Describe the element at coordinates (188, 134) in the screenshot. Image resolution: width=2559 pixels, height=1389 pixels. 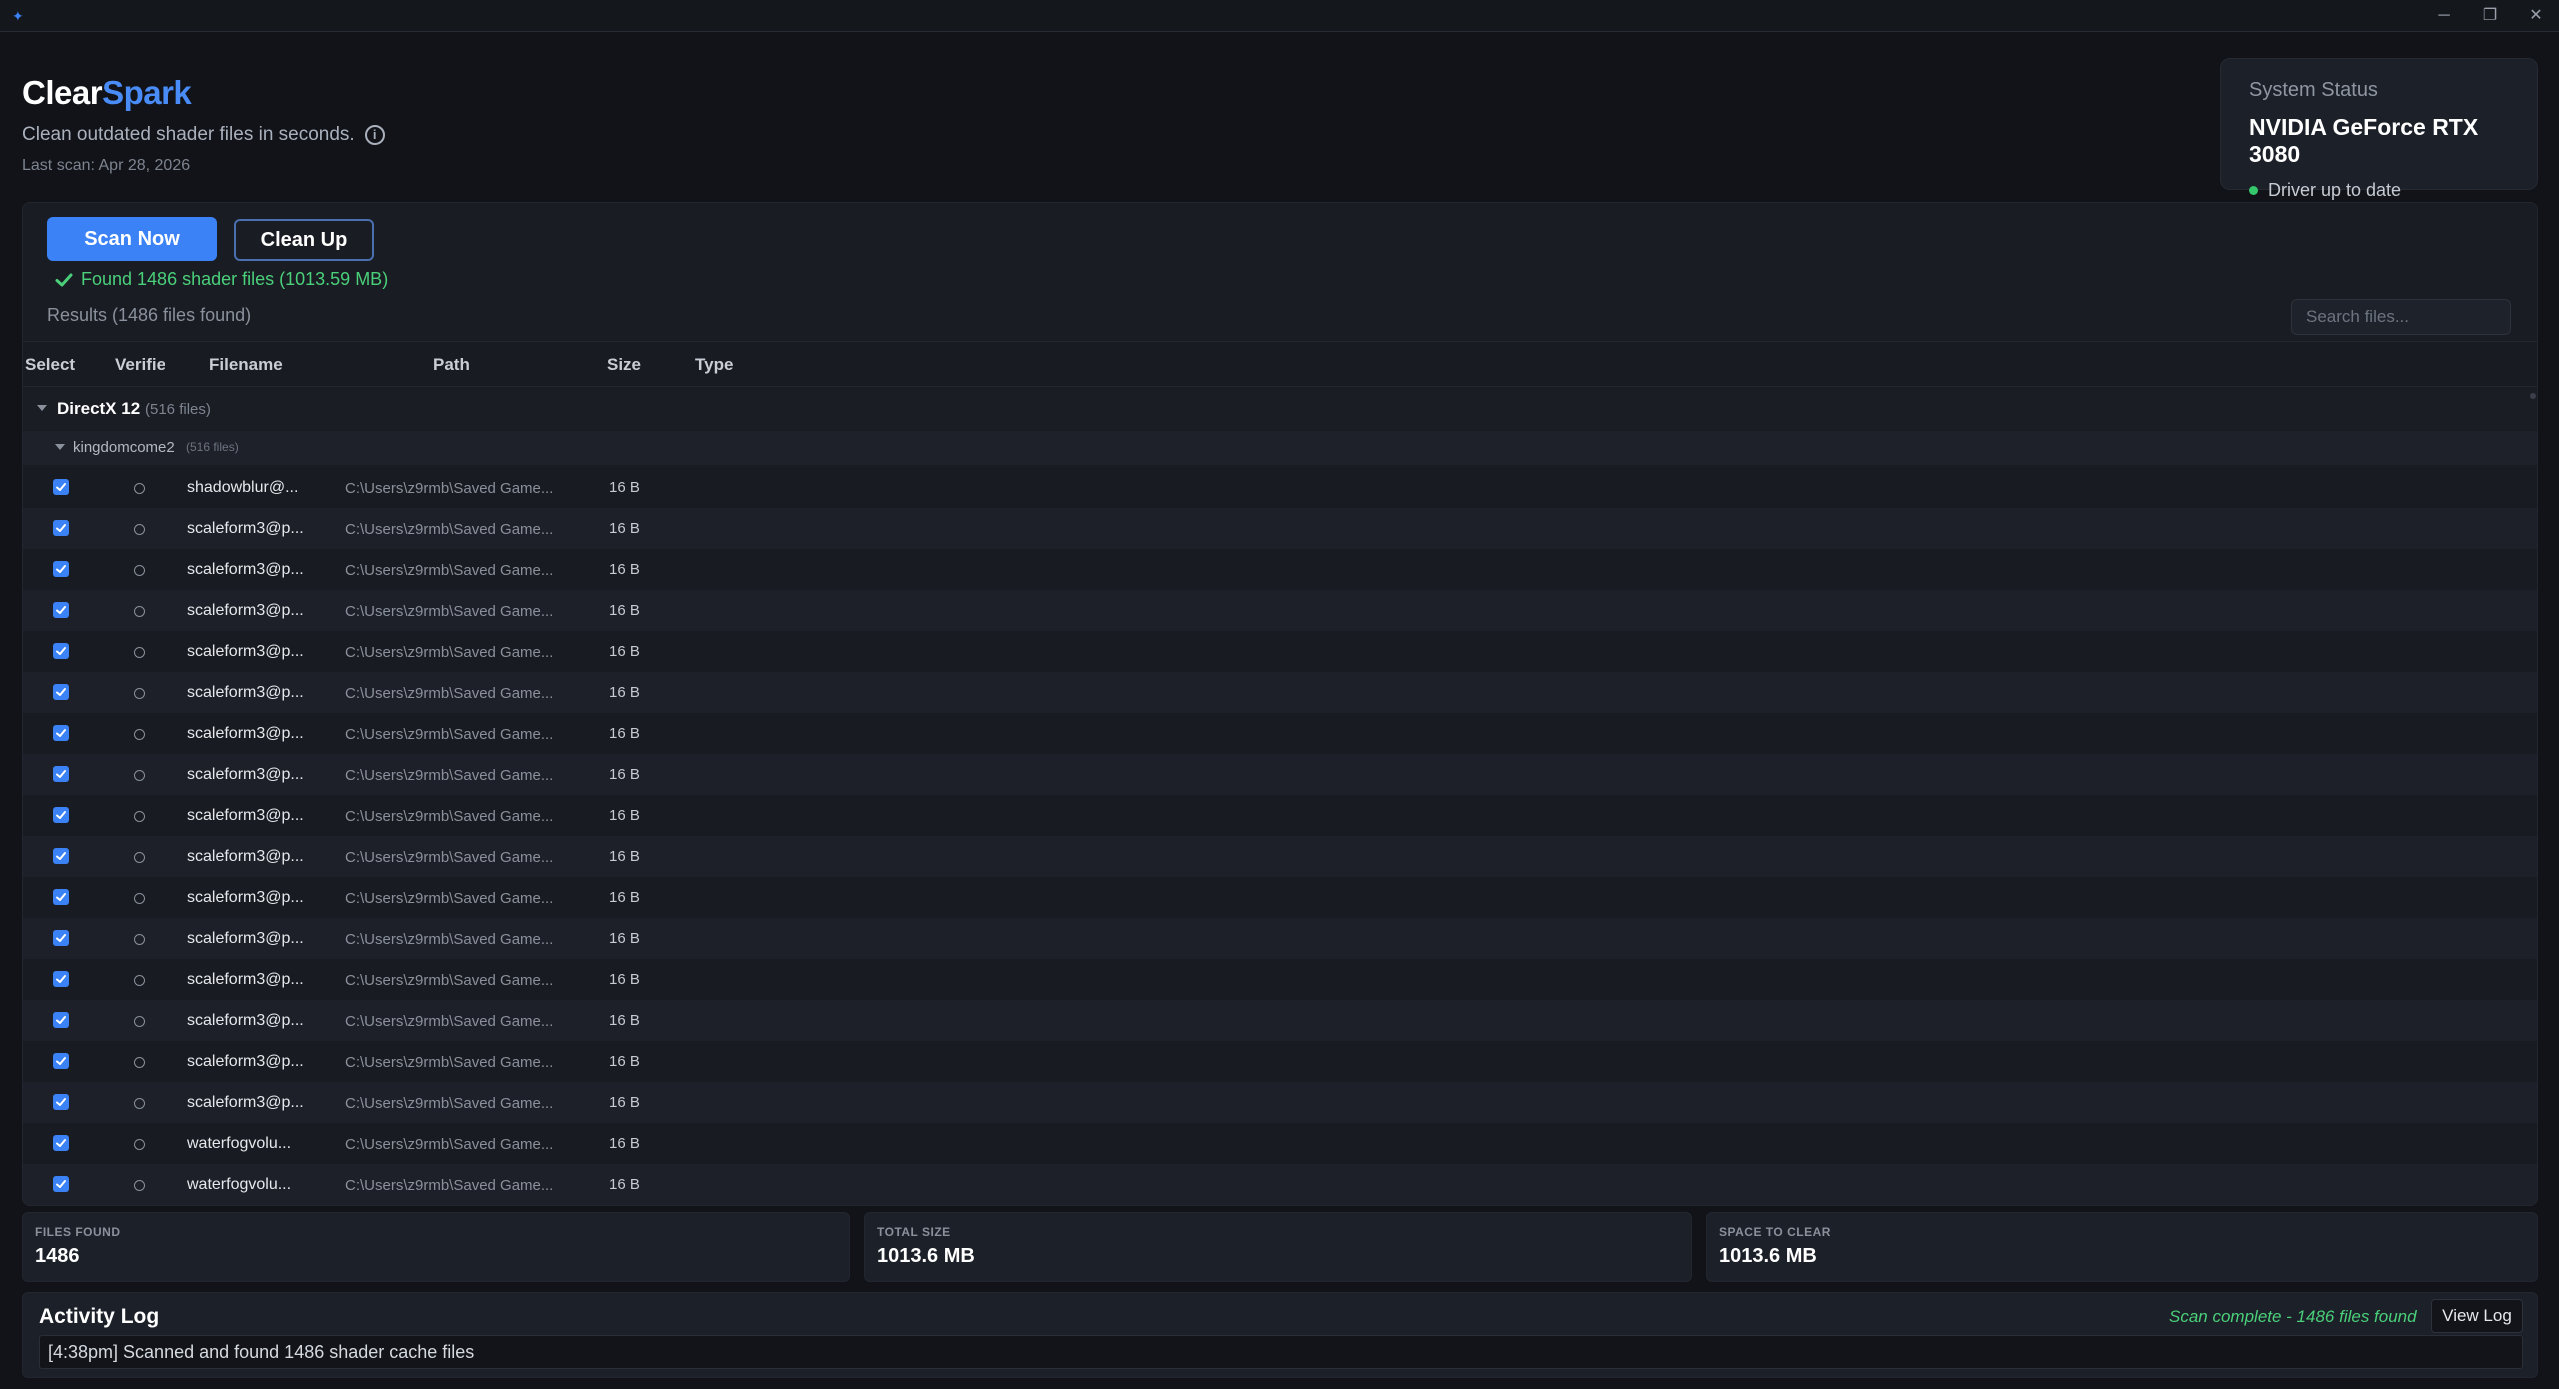
I see `tagline-text: Clean outdated shader files in seconds.` at that location.